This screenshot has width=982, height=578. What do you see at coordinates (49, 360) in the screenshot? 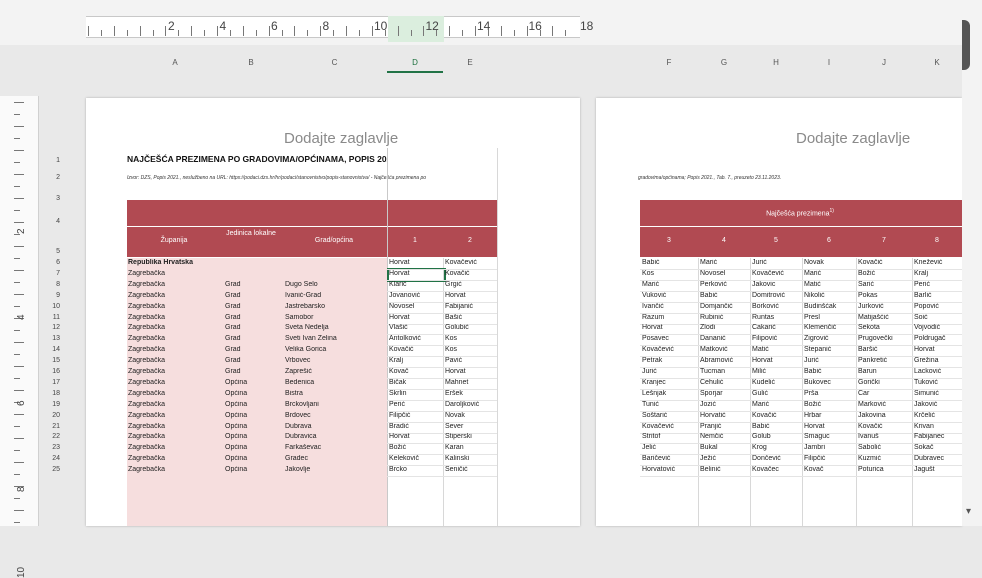
I see `row-number: 15` at bounding box center [49, 360].